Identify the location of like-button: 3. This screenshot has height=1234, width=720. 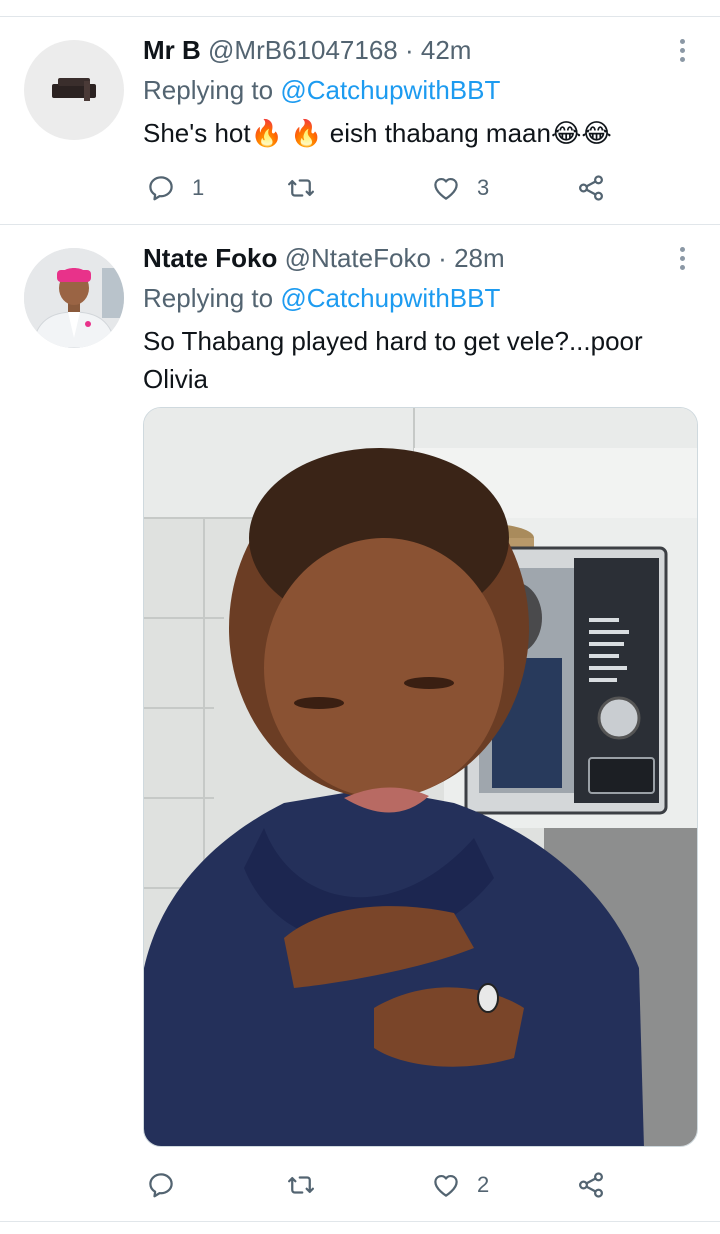
(460, 188).